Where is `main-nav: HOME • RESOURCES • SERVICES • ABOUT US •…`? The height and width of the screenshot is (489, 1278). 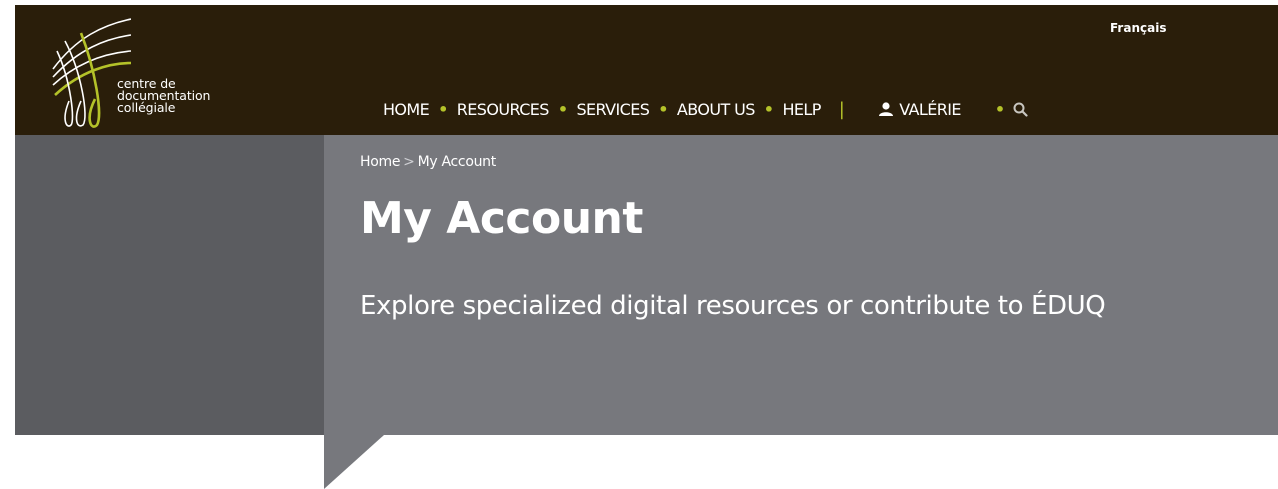 main-nav: HOME • RESOURCES • SERVICES • ABOUT US •… is located at coordinates (705, 109).